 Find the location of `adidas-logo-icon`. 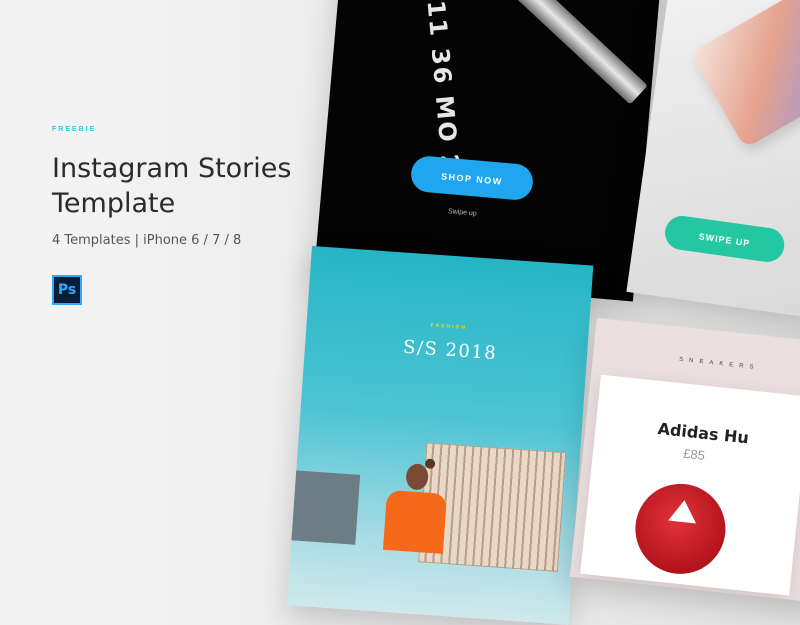

adidas-logo-icon is located at coordinates (683, 511).